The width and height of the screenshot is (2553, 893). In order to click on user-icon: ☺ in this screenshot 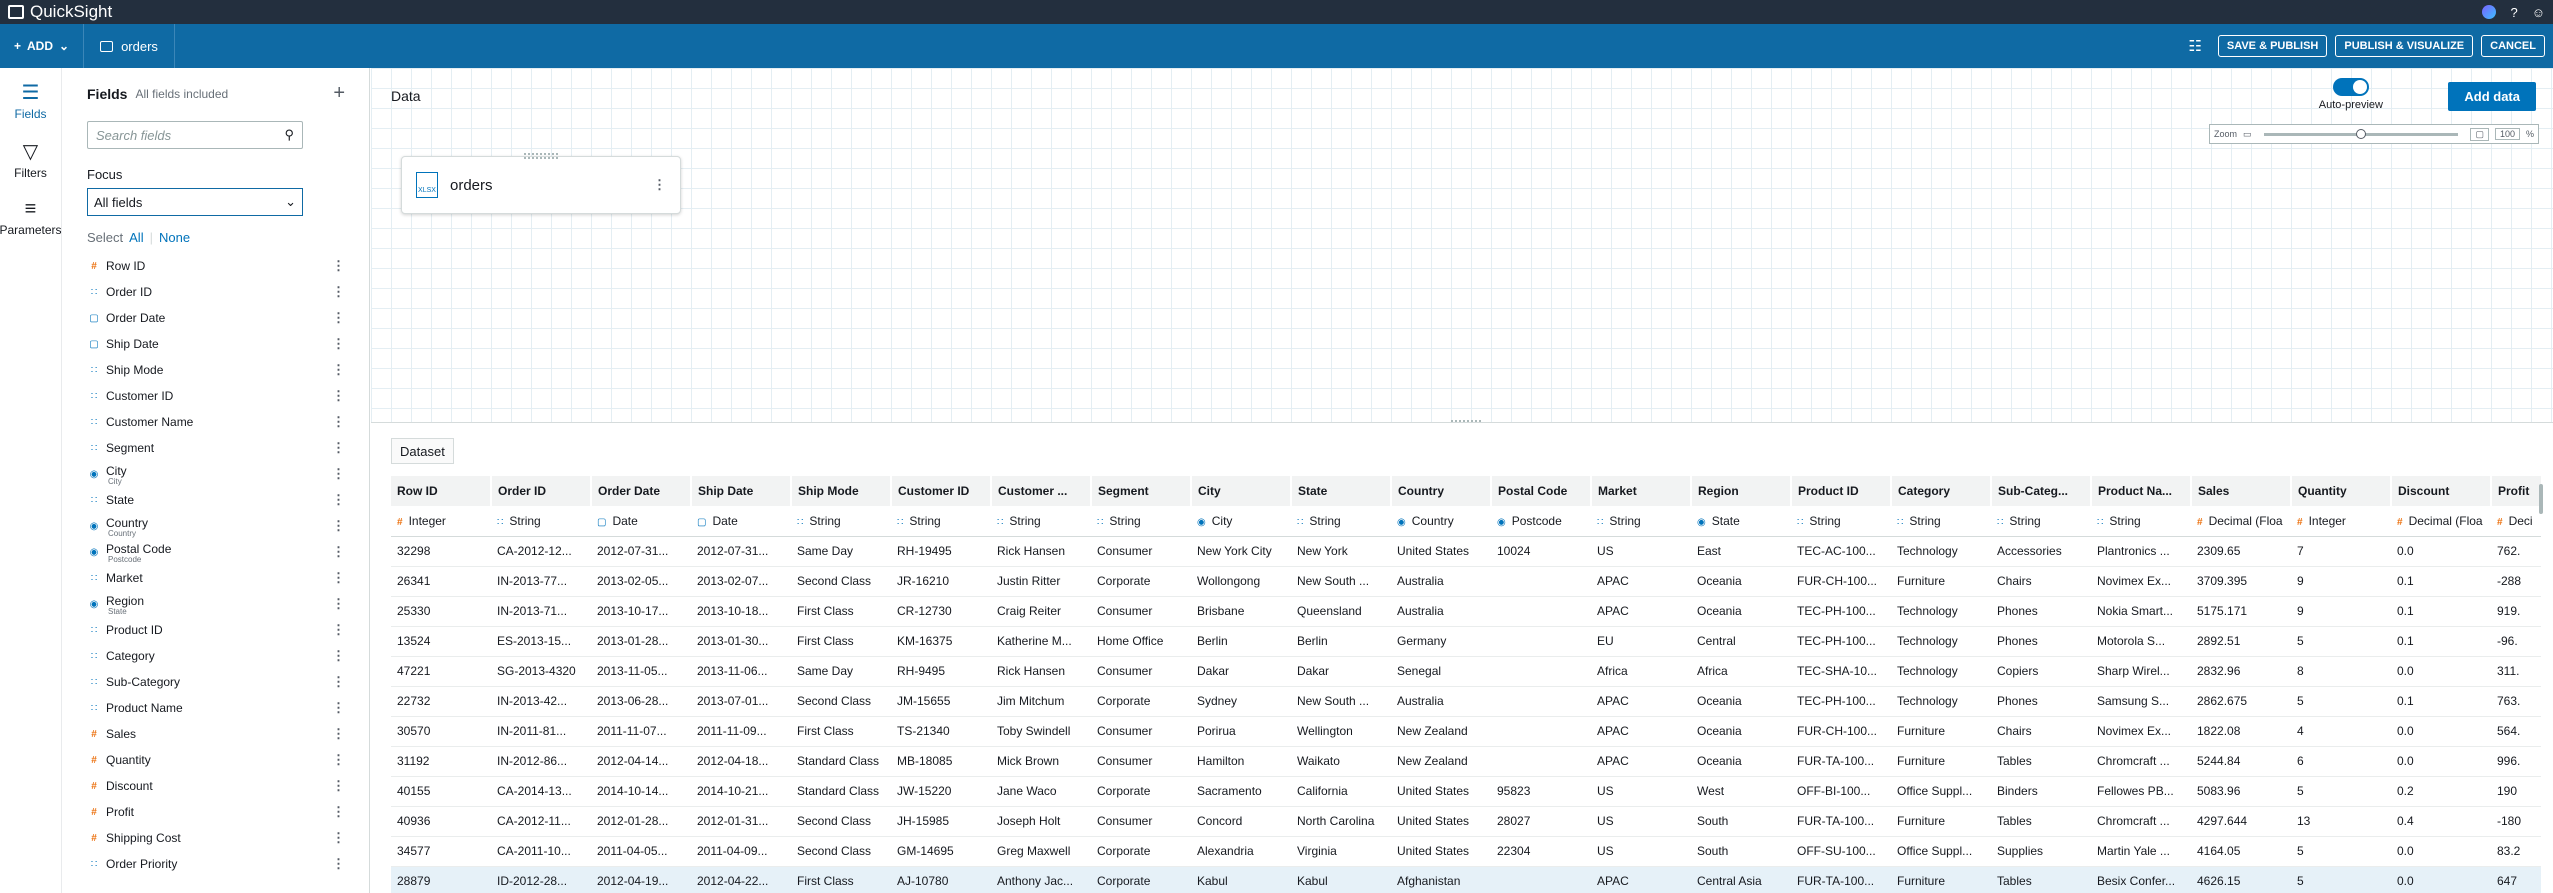, I will do `click(2538, 12)`.